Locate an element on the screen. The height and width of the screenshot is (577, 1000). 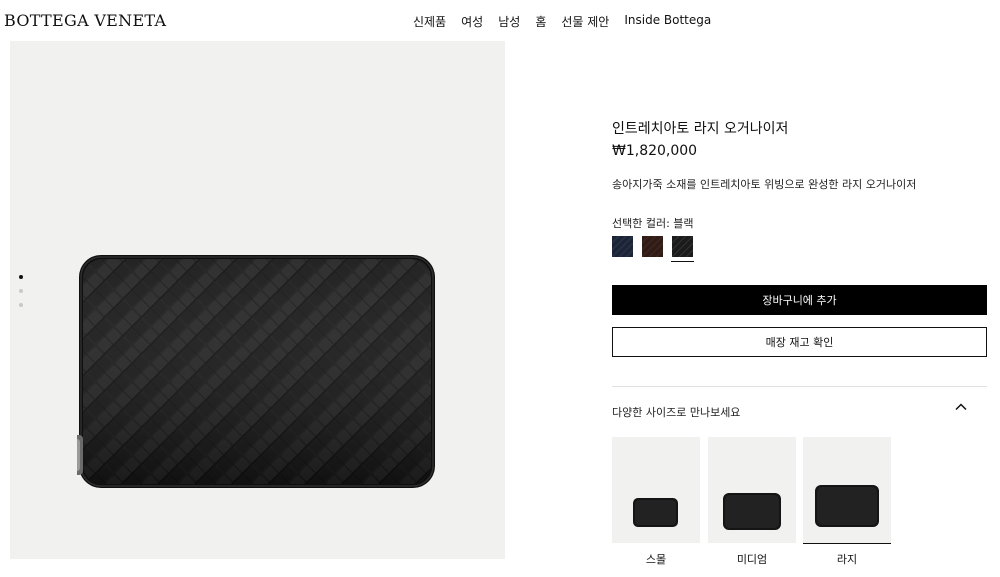
size-label-large: 라지 is located at coordinates (847, 559).